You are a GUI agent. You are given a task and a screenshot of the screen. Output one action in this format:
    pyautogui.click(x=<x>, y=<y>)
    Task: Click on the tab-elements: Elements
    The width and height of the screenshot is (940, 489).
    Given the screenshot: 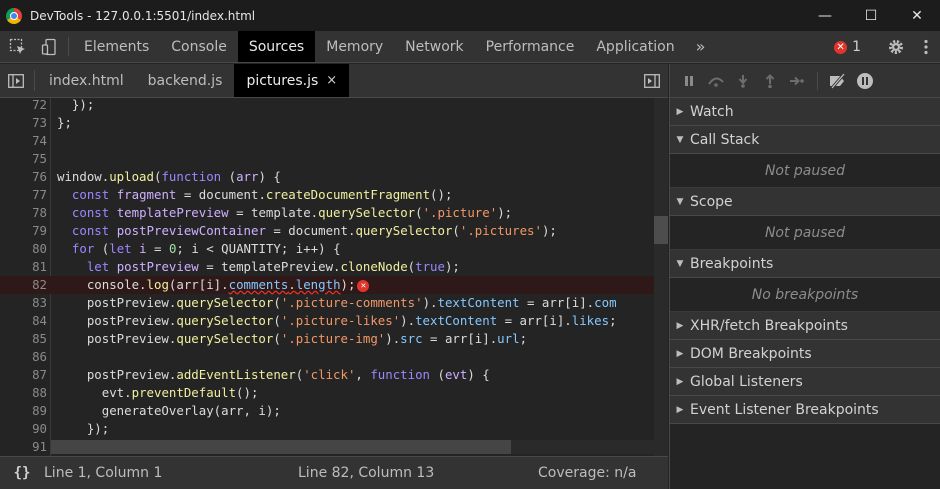 What is the action you would take?
    pyautogui.click(x=116, y=46)
    